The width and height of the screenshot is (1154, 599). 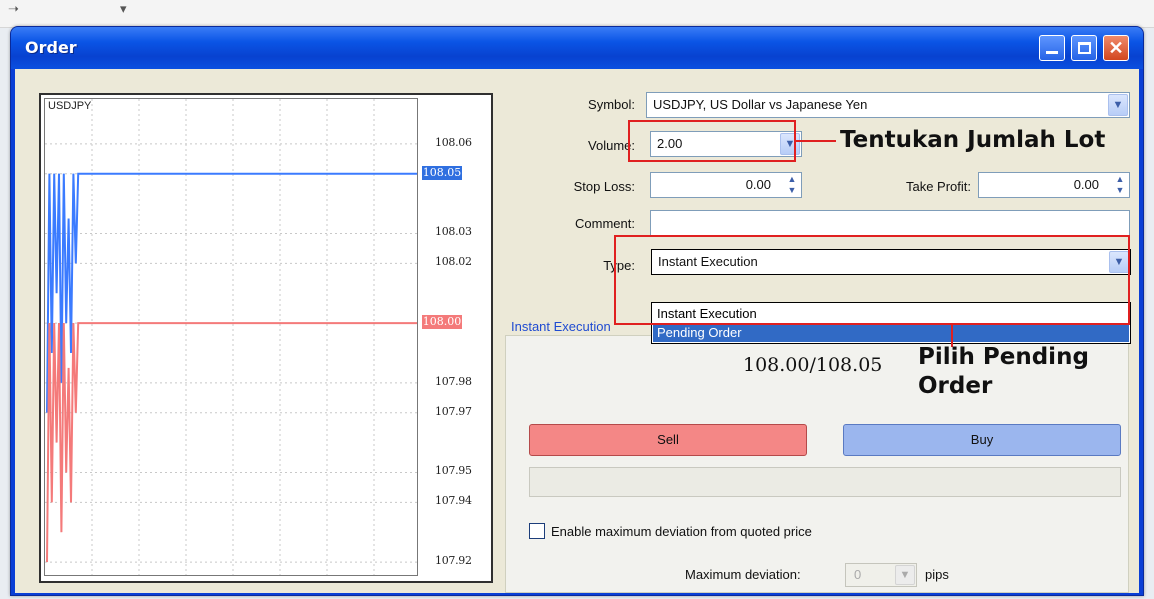 What do you see at coordinates (816, 141) in the screenshot?
I see `volume-callout-line` at bounding box center [816, 141].